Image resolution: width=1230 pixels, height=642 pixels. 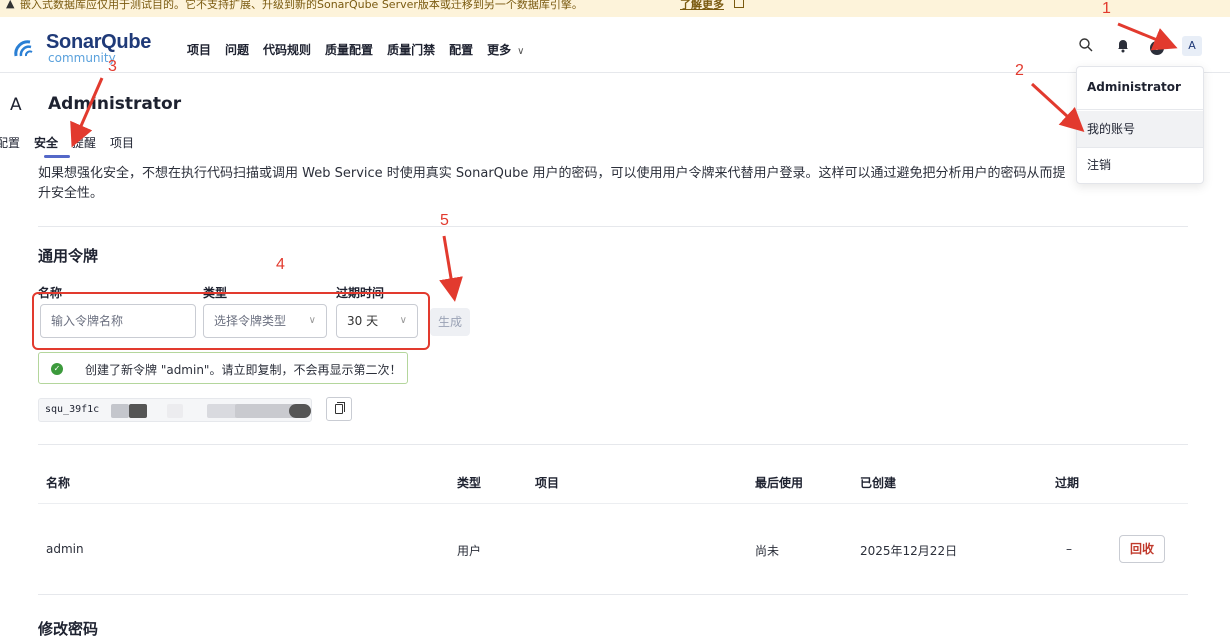 I want to click on user-menu-dropdown: Administrator 我的账号 注销, so click(x=1140, y=125).